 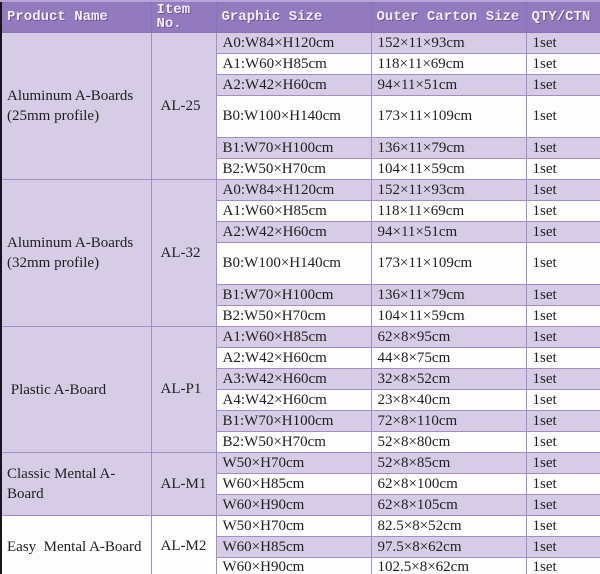 I want to click on graphic-size-cell: A4:W42×H60cm, so click(x=293, y=400).